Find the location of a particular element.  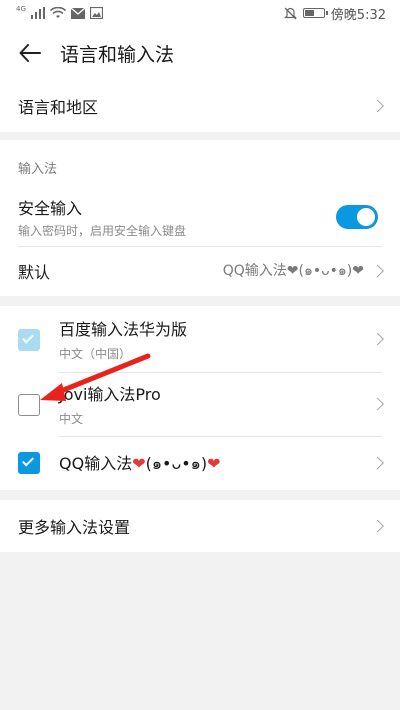

keyboard-name: Jovi输入法Pro is located at coordinates (110, 394).